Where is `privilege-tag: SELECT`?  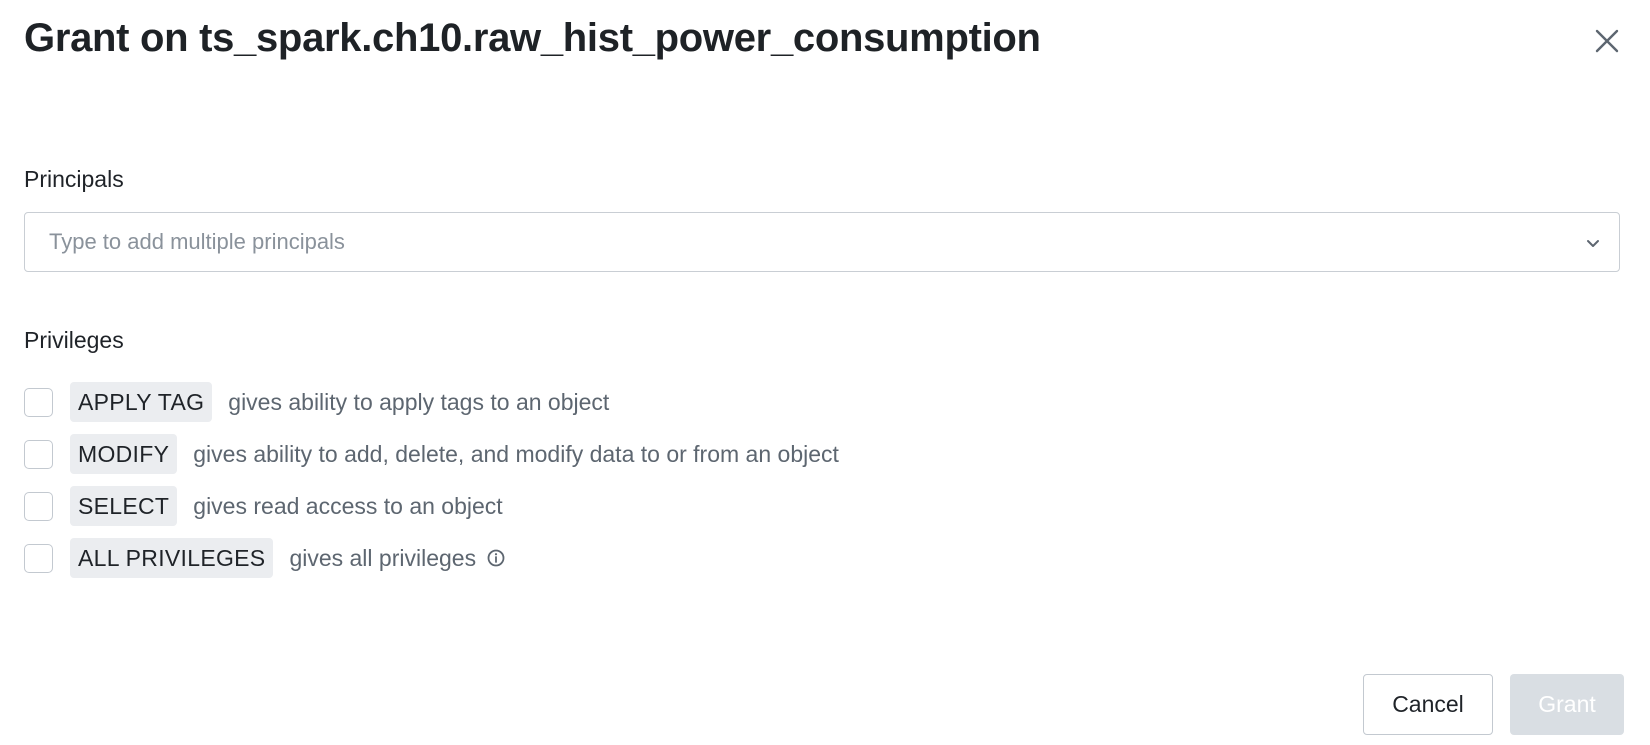
privilege-tag: SELECT is located at coordinates (124, 506).